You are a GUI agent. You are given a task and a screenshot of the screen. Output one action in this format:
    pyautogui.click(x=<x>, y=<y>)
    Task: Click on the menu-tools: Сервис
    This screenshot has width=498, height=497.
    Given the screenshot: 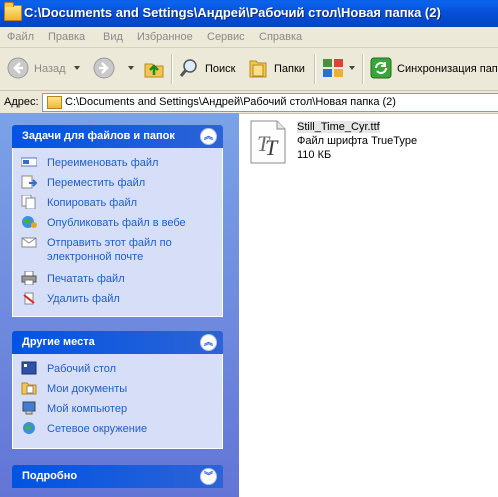 What is the action you would take?
    pyautogui.click(x=226, y=37)
    